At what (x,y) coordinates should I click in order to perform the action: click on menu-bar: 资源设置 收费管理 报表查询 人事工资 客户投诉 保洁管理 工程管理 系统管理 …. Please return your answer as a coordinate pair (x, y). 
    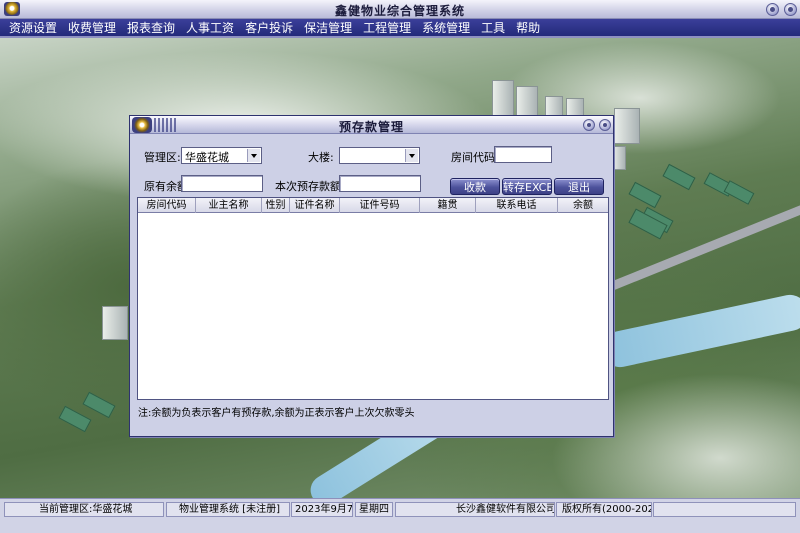
    Looking at the image, I should click on (400, 28).